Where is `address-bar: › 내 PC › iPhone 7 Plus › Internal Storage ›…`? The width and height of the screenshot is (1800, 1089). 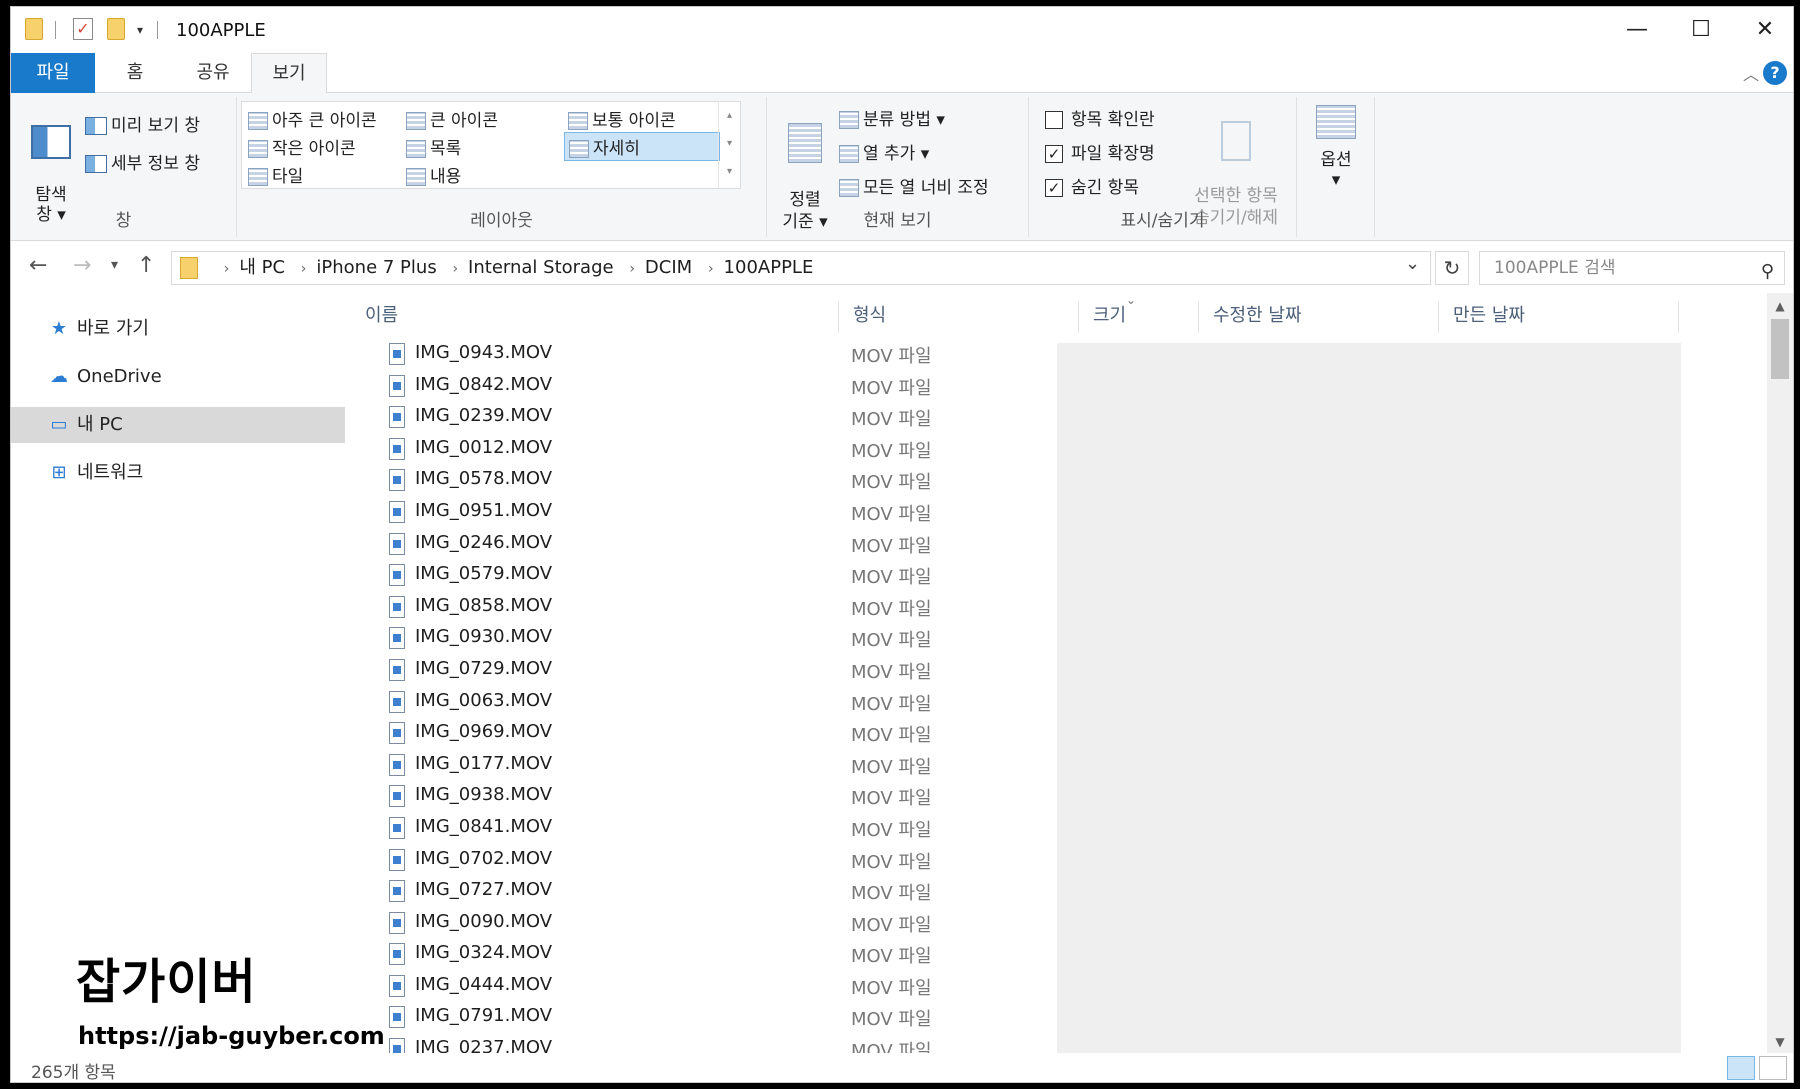 address-bar: › 내 PC › iPhone 7 Plus › Internal Storage ›… is located at coordinates (801, 268).